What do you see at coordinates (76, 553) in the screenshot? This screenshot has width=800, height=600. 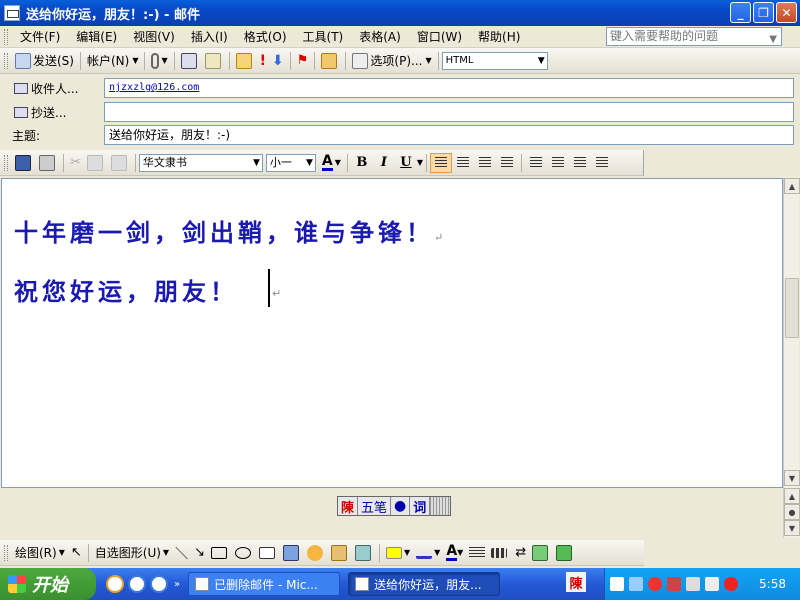 I see `select-objects-button: ↖` at bounding box center [76, 553].